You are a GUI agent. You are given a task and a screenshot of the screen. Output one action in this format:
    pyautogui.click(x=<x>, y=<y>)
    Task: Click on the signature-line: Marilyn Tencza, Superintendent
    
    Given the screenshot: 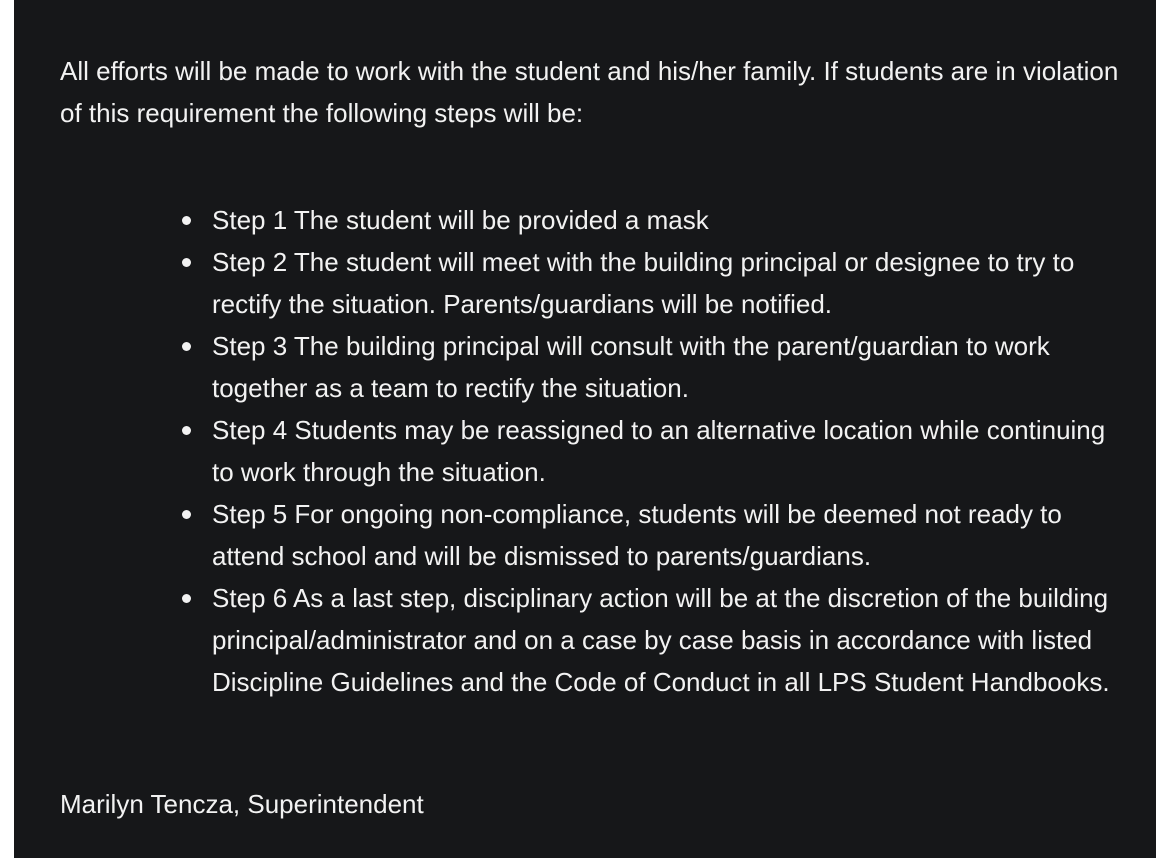 What is the action you would take?
    pyautogui.click(x=242, y=804)
    